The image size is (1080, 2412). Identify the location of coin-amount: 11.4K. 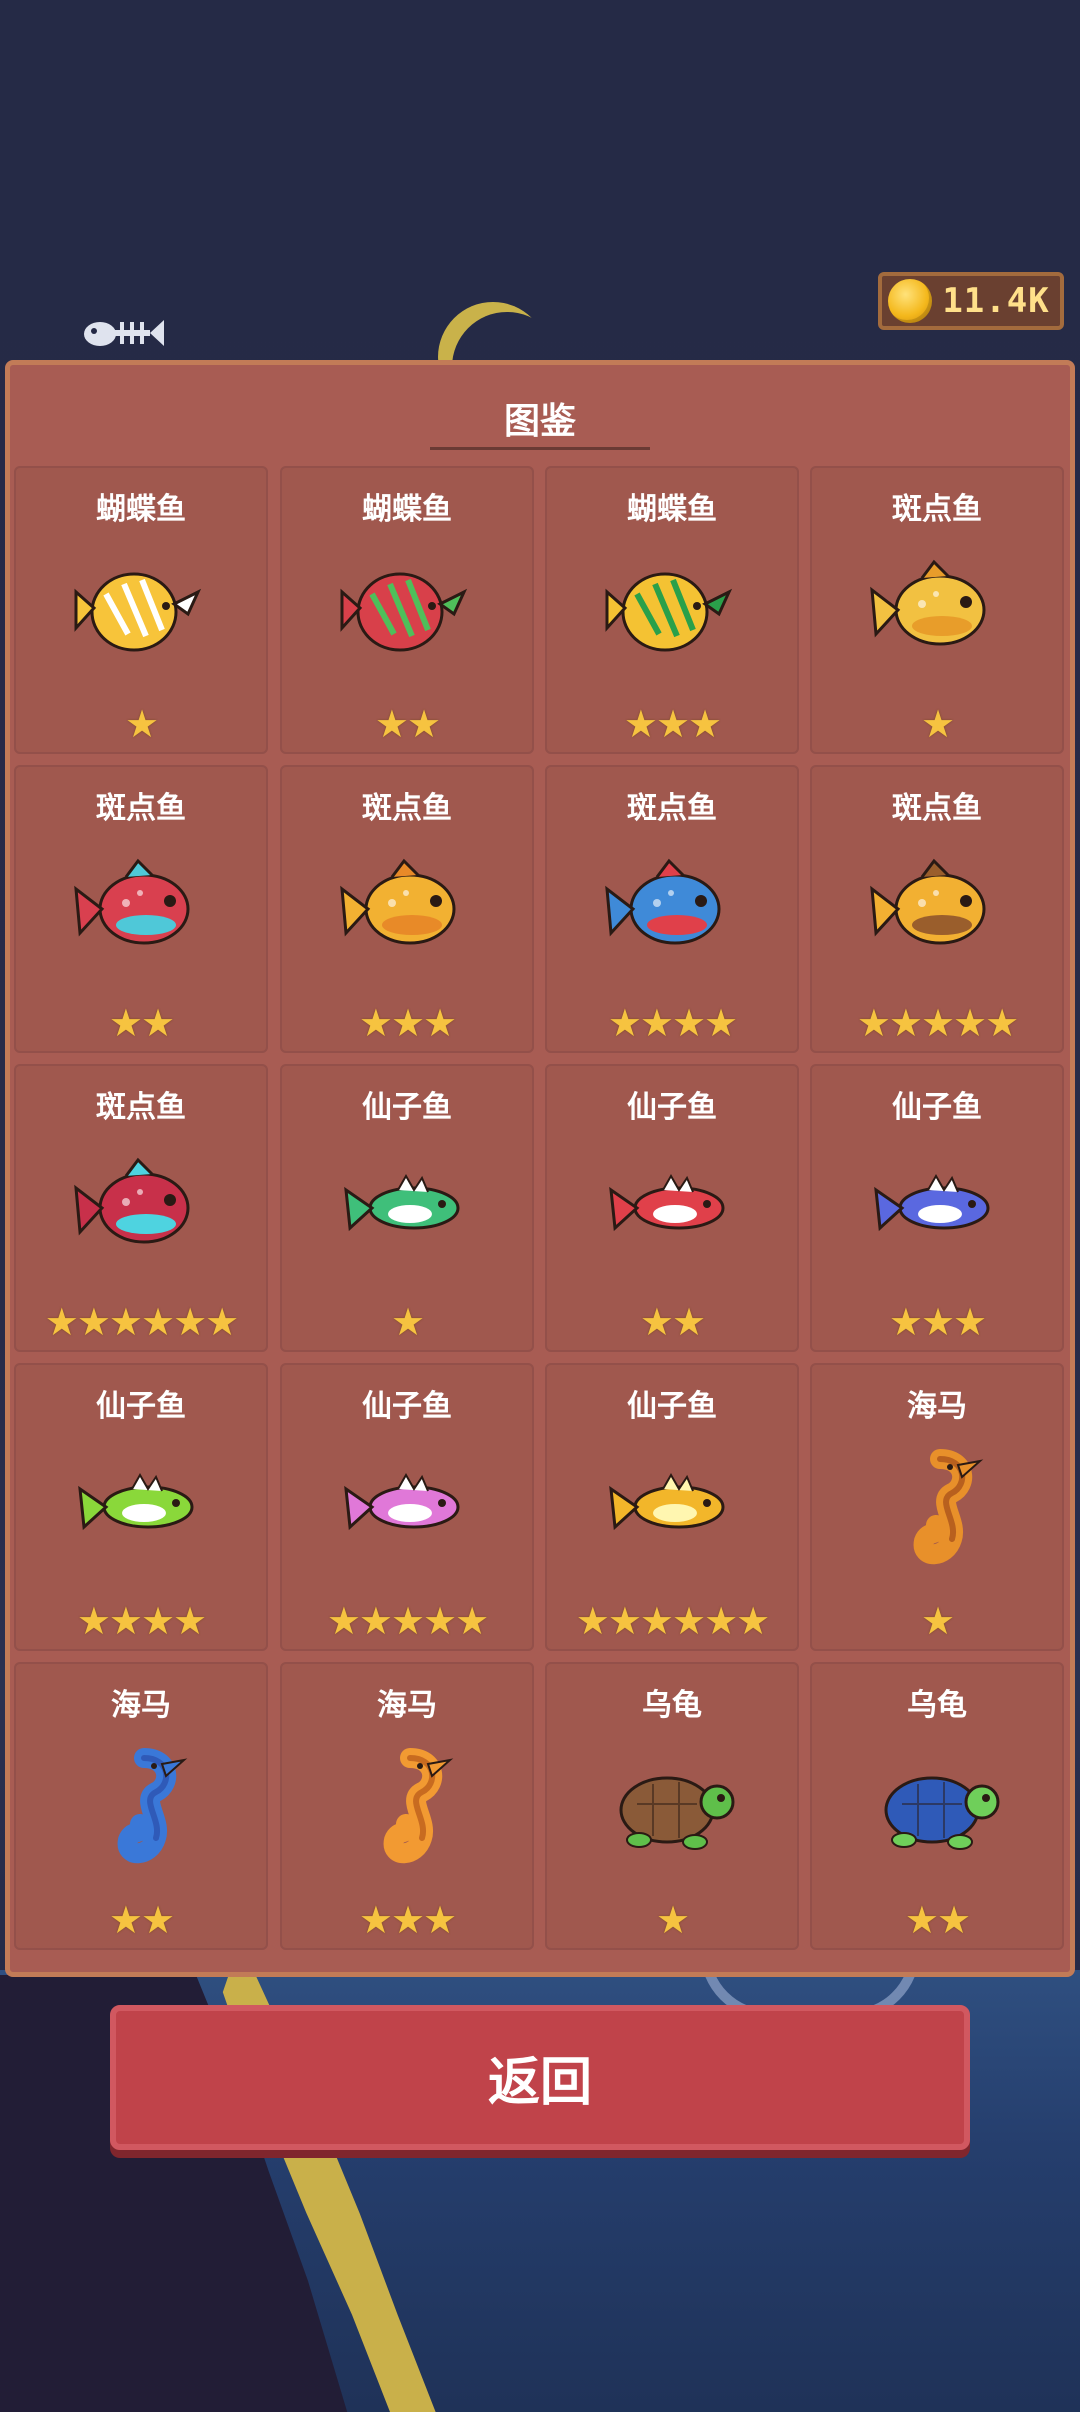
(996, 301).